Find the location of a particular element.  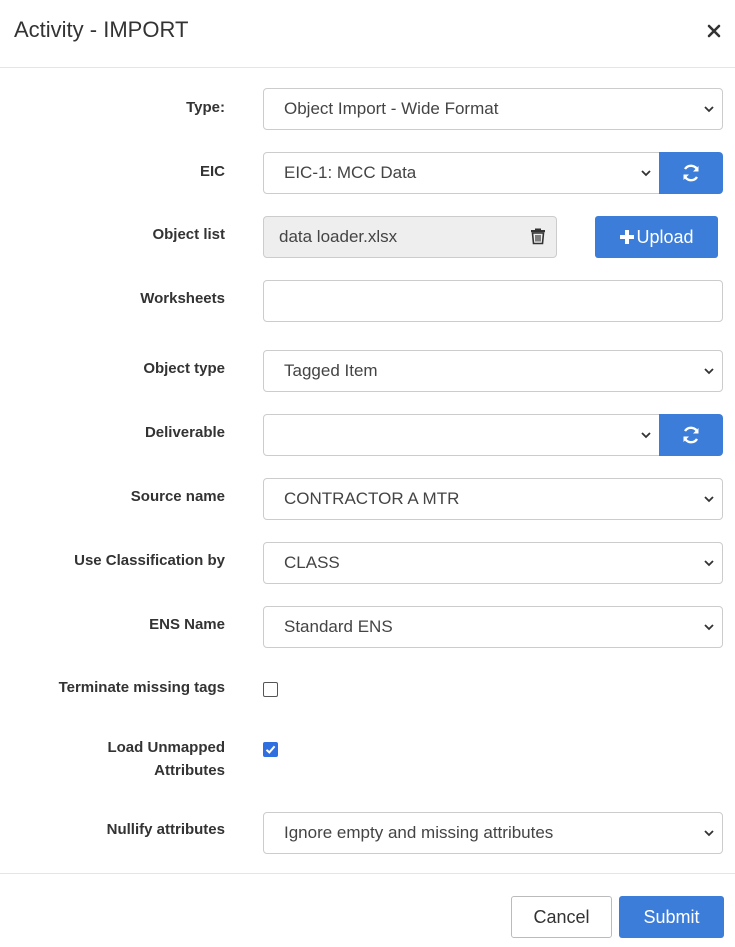

object-type-label: Object type is located at coordinates (184, 368).